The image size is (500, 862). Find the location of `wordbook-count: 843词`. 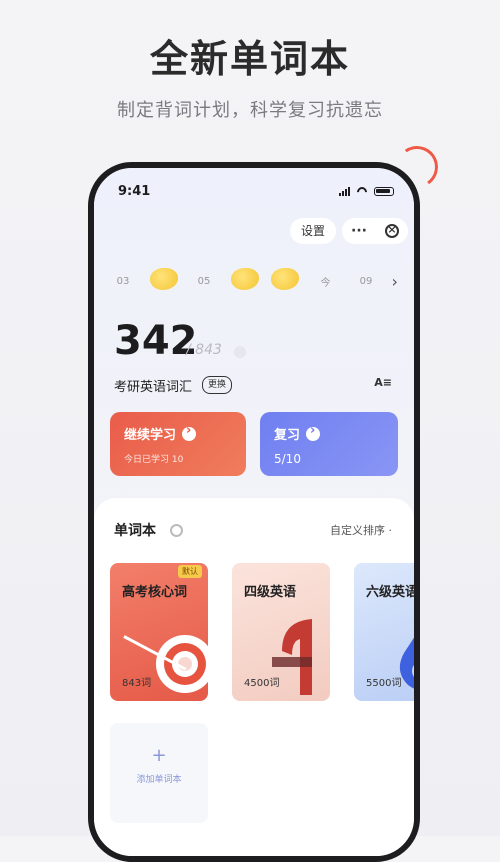

wordbook-count: 843词 is located at coordinates (137, 683).